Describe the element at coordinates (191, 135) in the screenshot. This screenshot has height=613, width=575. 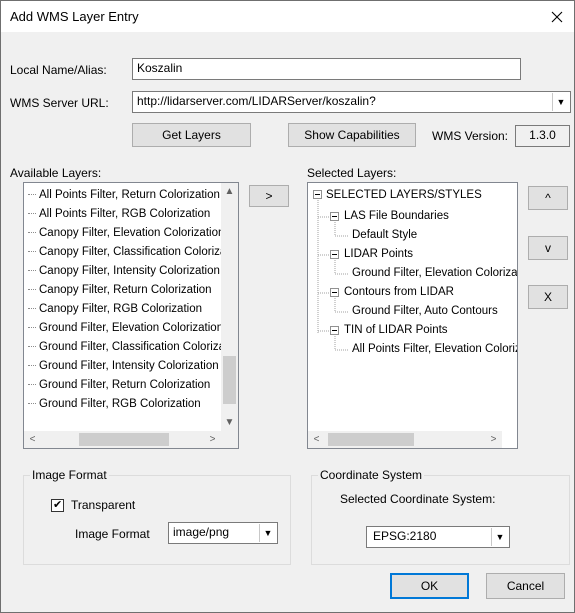
I see `get-layers-button: Get Layers` at that location.